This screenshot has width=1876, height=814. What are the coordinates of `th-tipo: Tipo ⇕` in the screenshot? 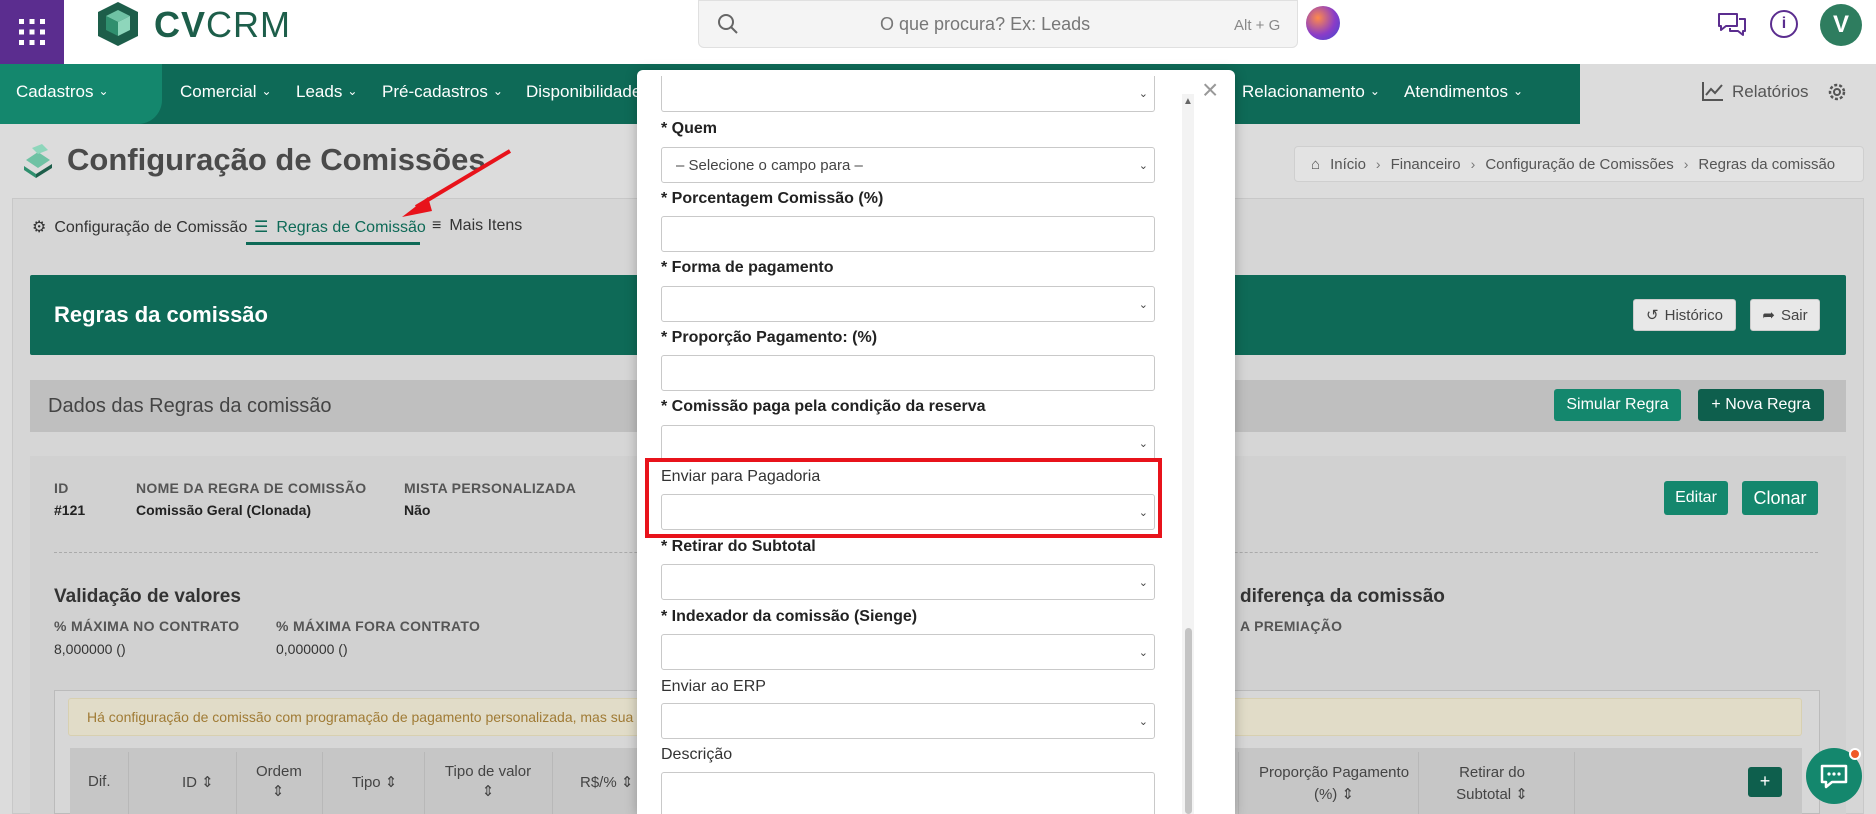 It's located at (374, 782).